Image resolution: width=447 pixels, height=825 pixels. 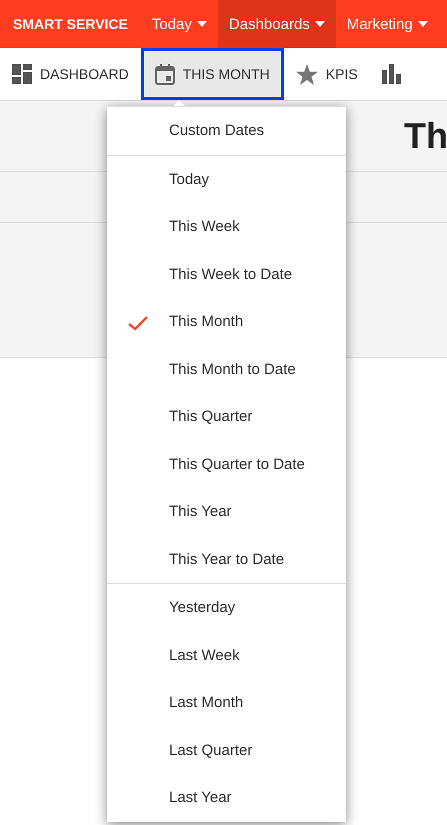 What do you see at coordinates (226, 608) in the screenshot?
I see `menu-item: Yesterday` at bounding box center [226, 608].